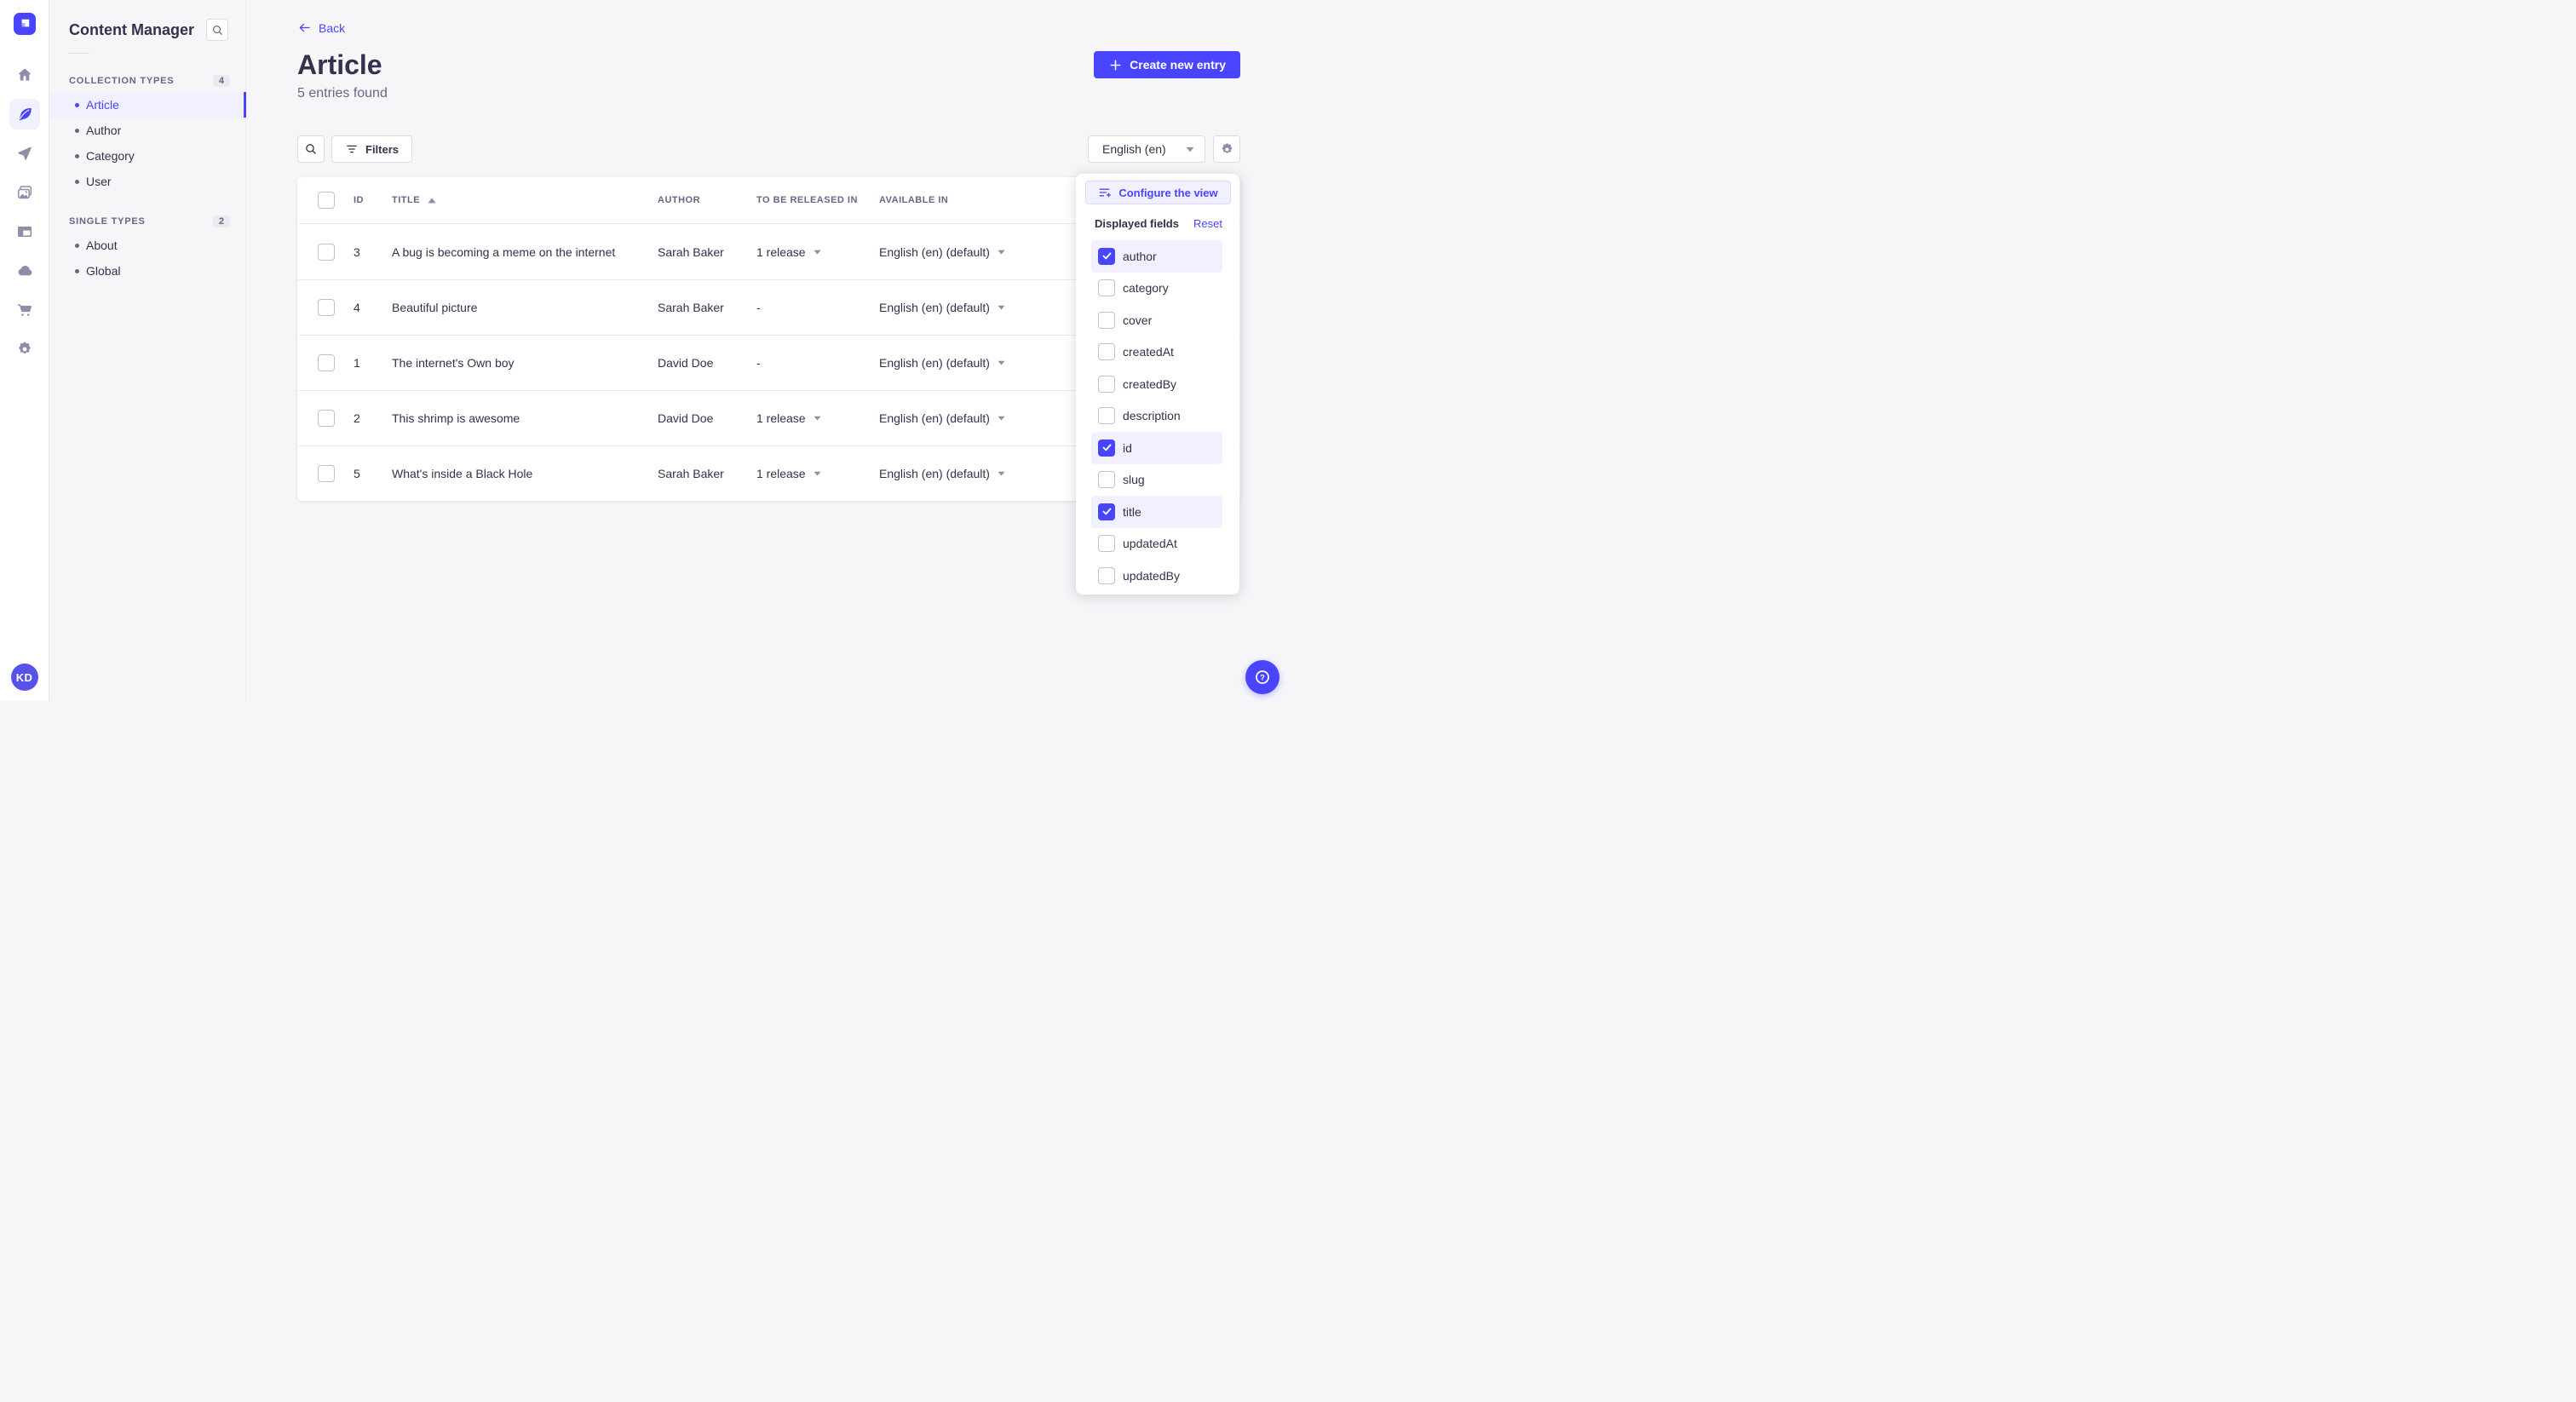  Describe the element at coordinates (406, 200) in the screenshot. I see `column-header-label: TITLE` at that location.